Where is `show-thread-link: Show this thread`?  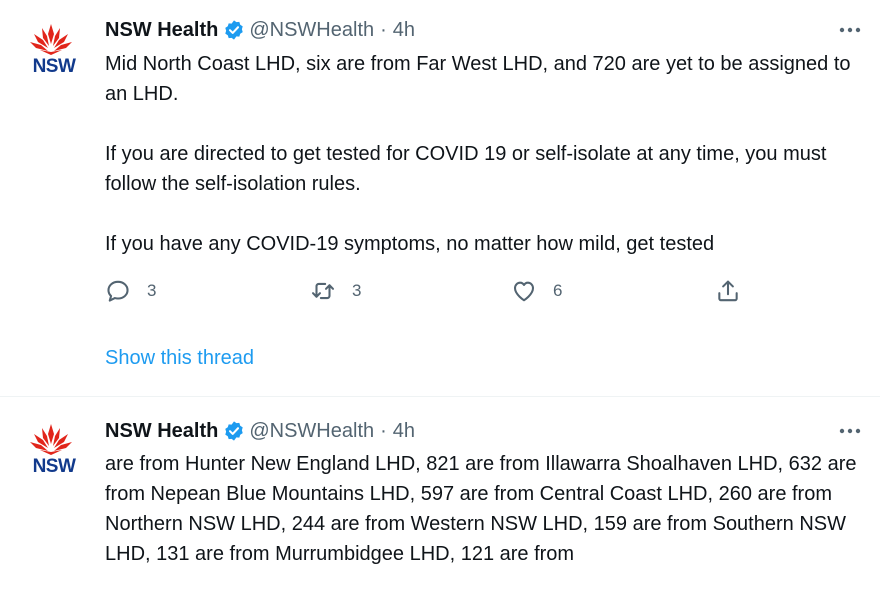 show-thread-link: Show this thread is located at coordinates (179, 358).